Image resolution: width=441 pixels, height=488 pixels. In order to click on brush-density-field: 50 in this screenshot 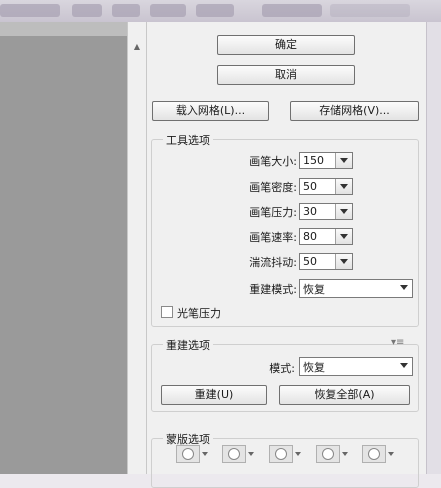, I will do `click(326, 186)`.